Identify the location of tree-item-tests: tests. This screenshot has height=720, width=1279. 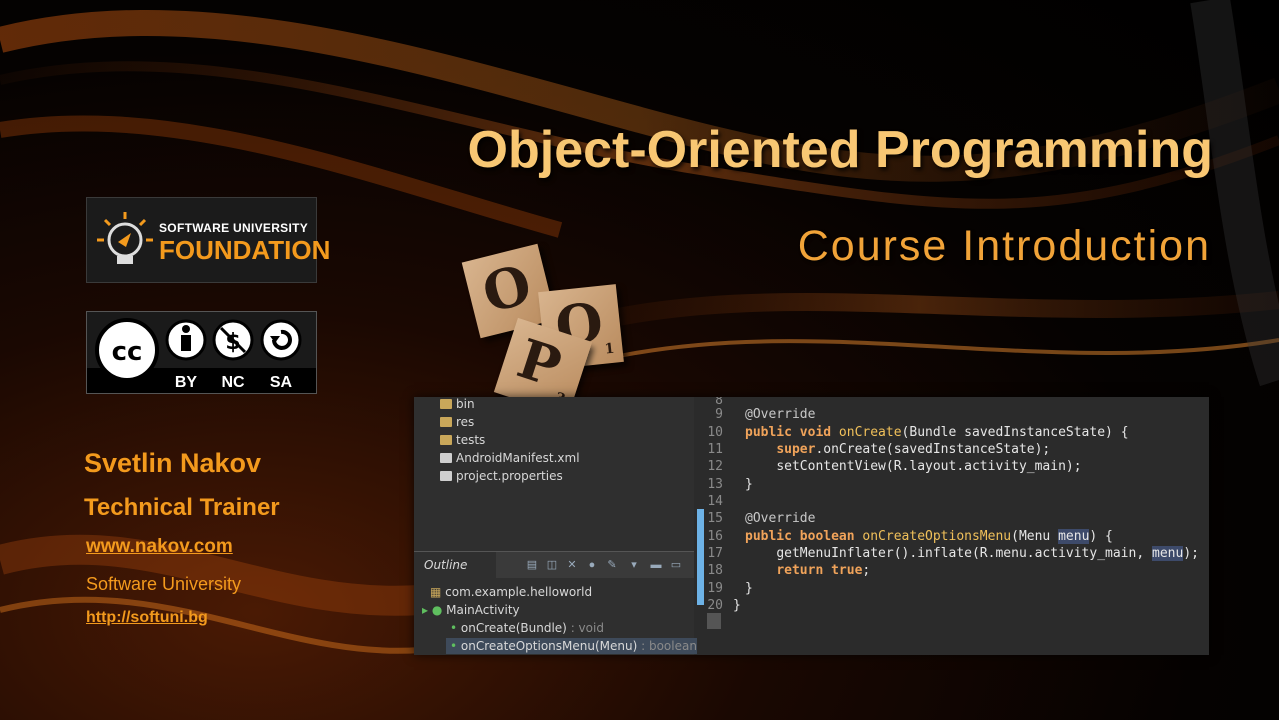
(462, 440).